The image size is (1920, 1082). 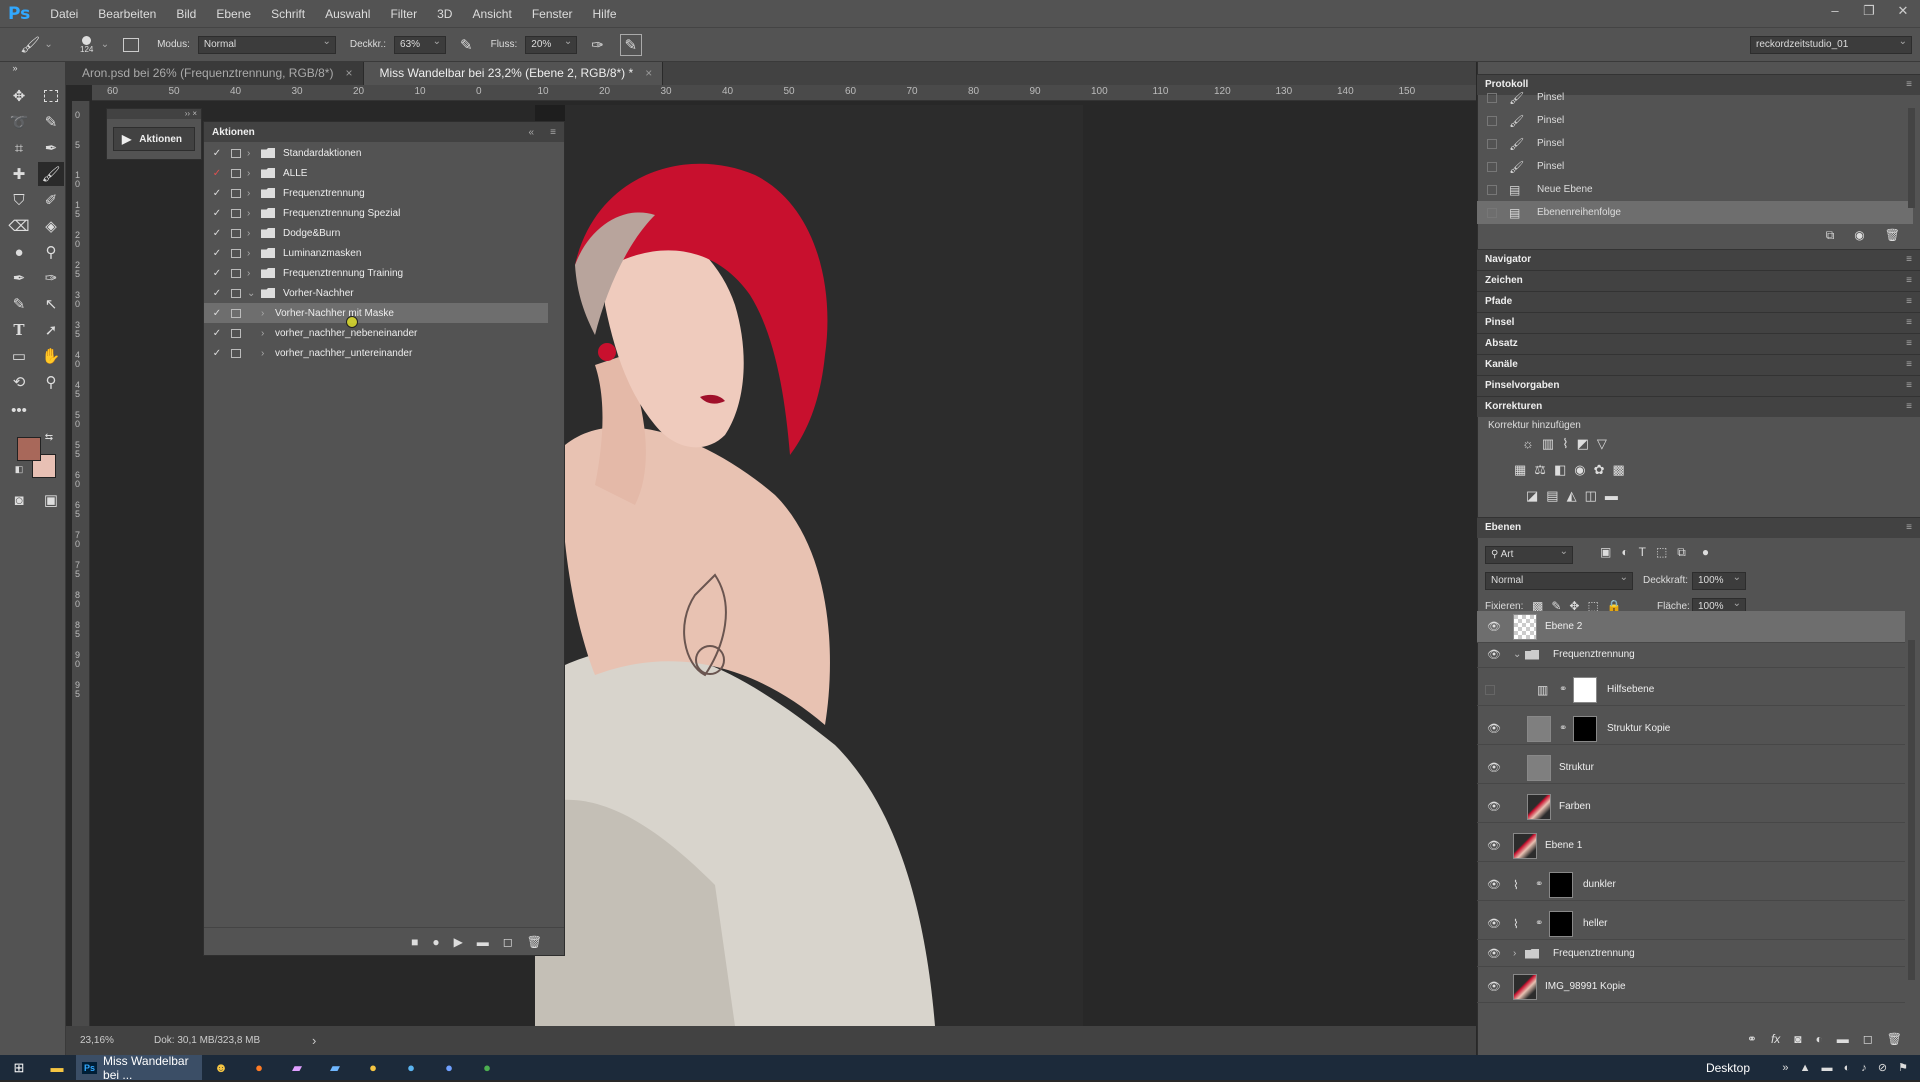 What do you see at coordinates (605, 14) in the screenshot?
I see `menu-hilfe: Hilfe` at bounding box center [605, 14].